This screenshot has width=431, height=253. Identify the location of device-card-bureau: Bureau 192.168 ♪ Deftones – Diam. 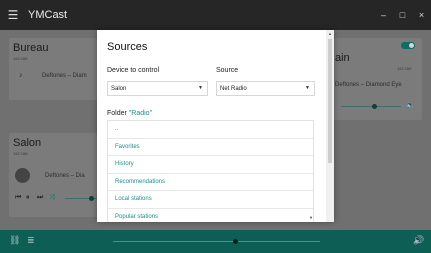
(53, 69).